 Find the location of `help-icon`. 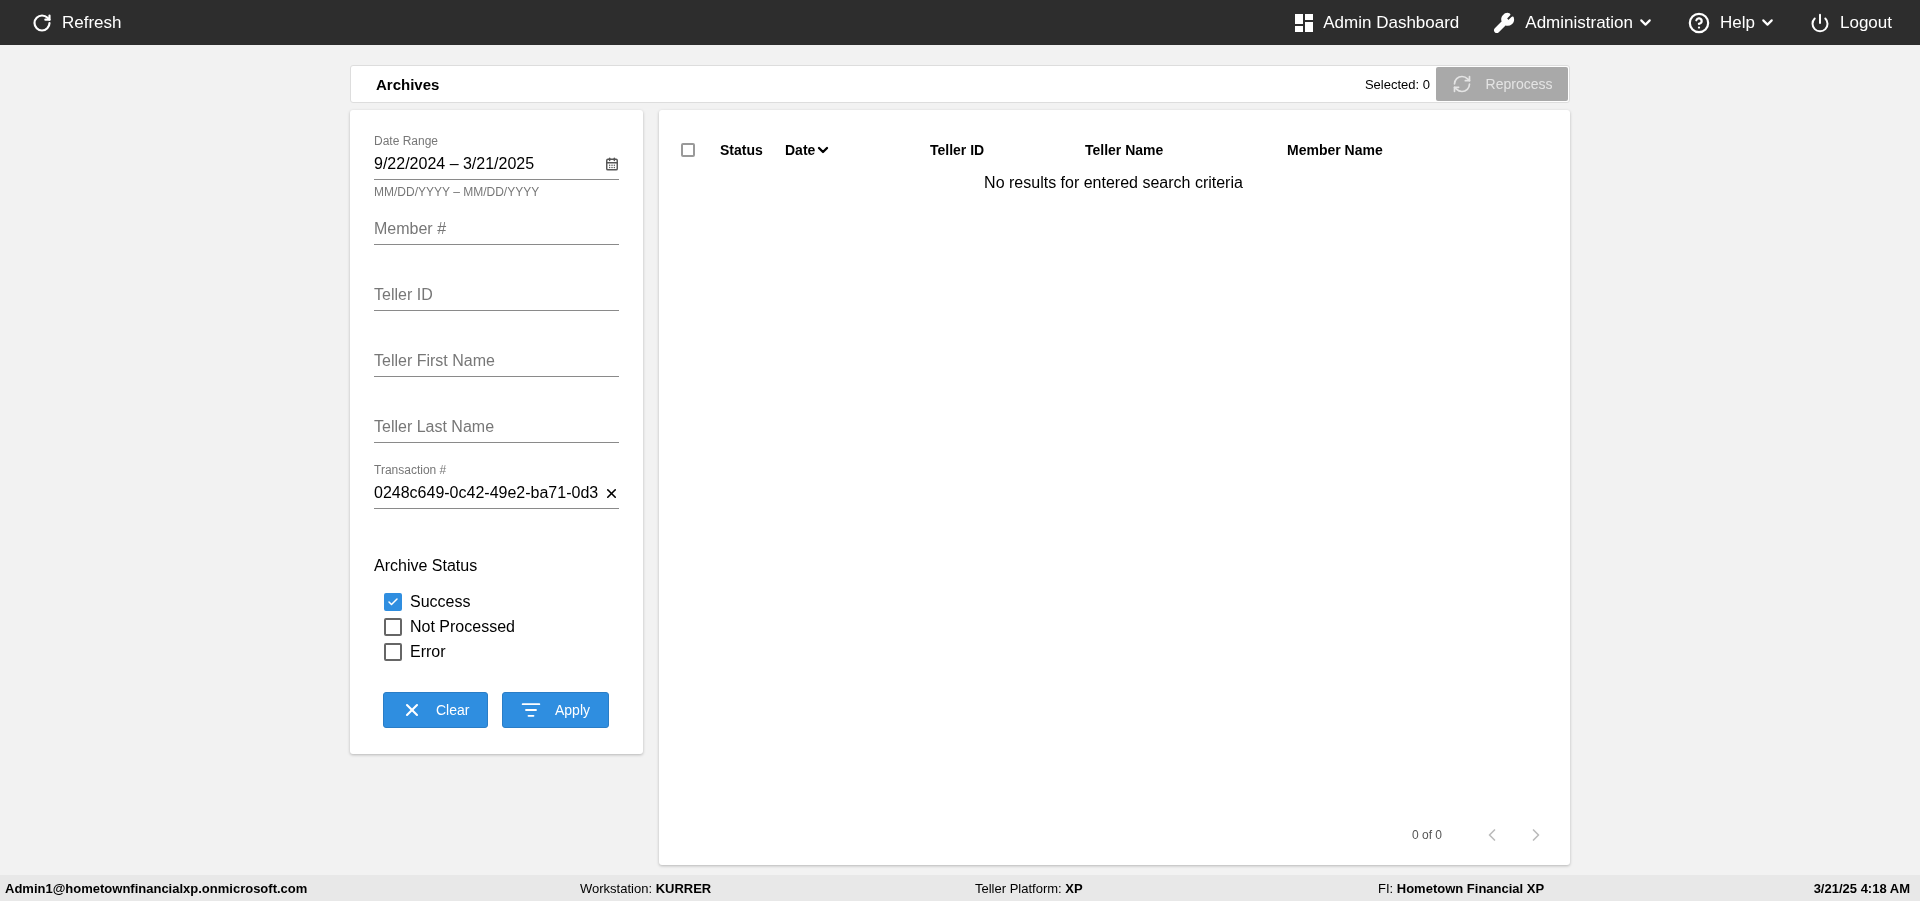

help-icon is located at coordinates (1699, 22).